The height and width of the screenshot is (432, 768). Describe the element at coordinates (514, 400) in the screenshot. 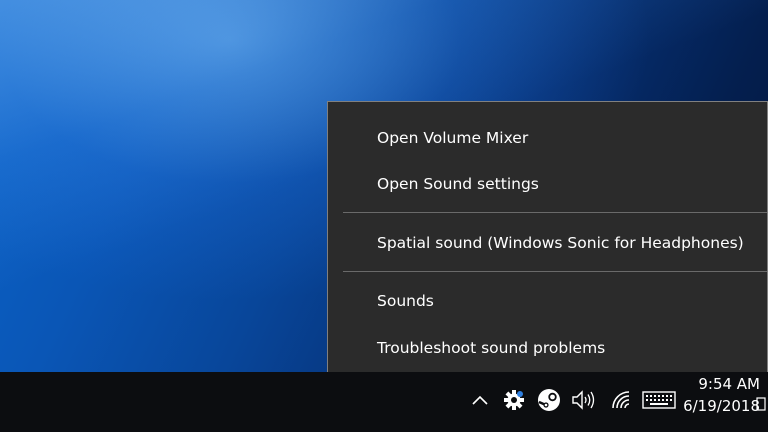

I see `gear-icon` at that location.